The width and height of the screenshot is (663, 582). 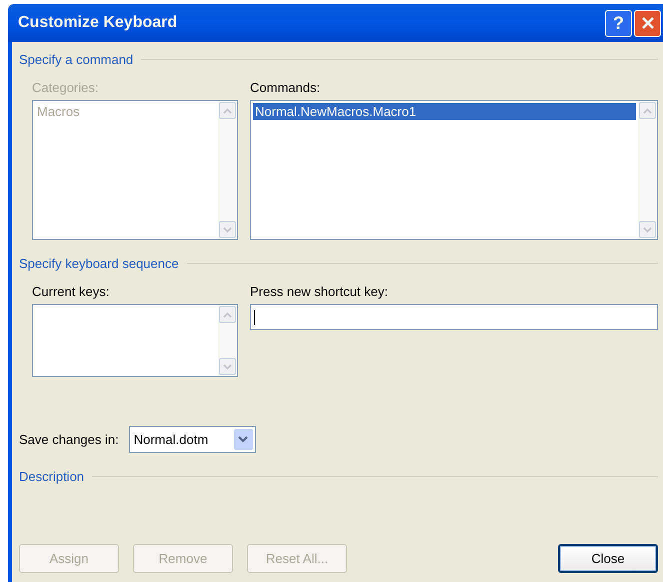 What do you see at coordinates (98, 23) in the screenshot?
I see `window-title: Customize Keyboard` at bounding box center [98, 23].